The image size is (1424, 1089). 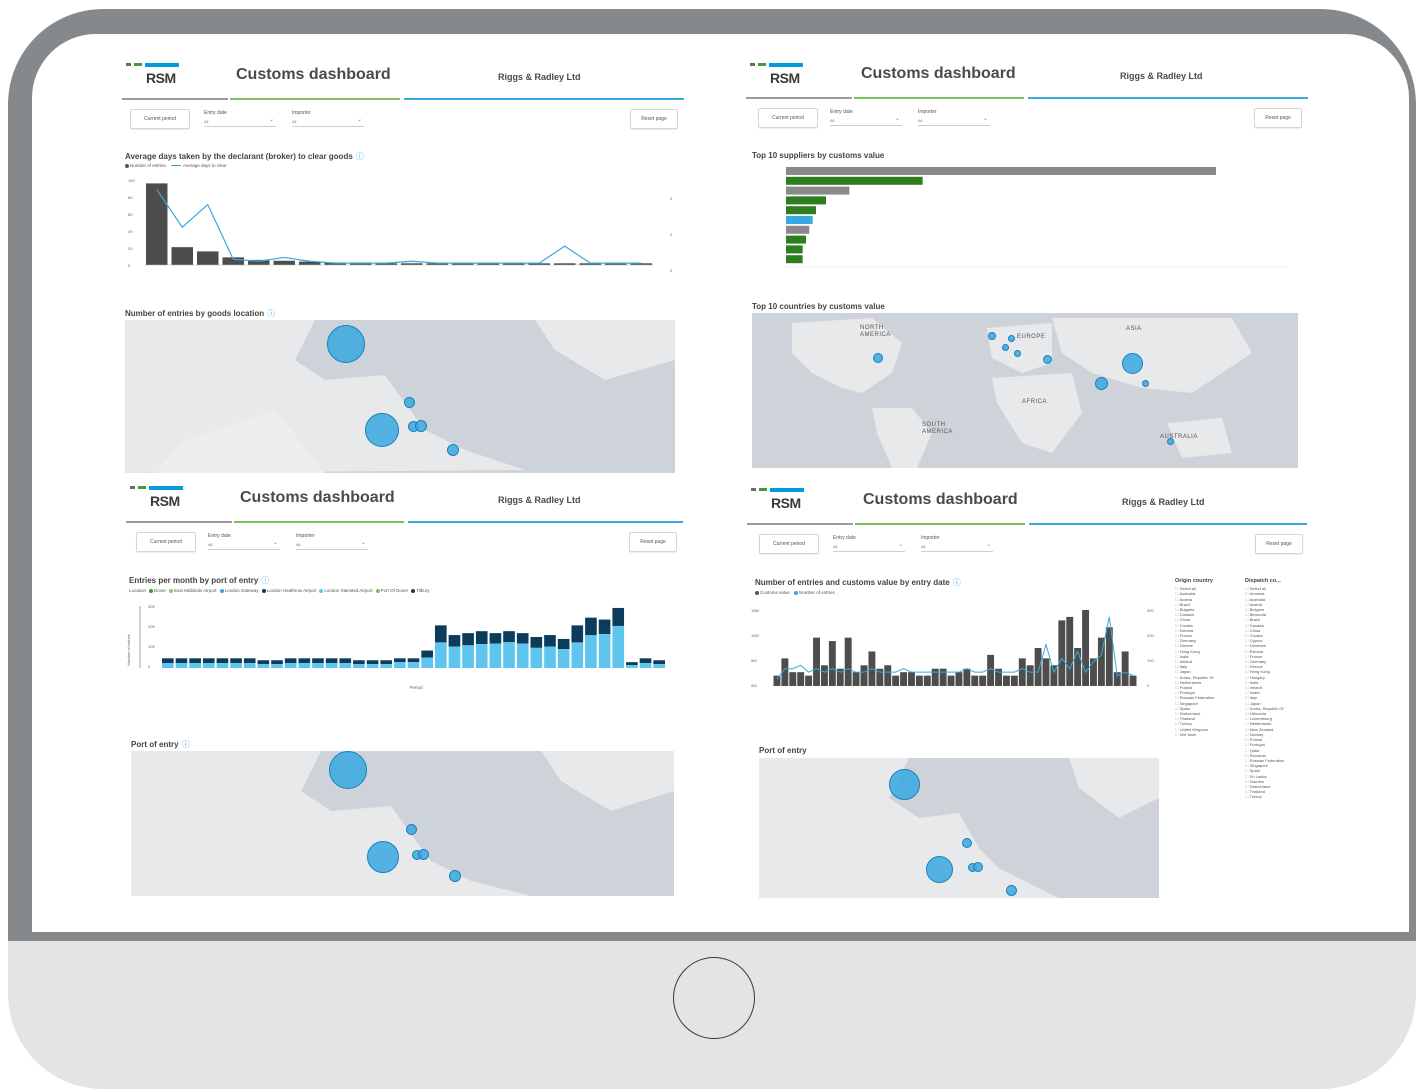 I want to click on dashboard-header: RSM Customs dashboard Riggs & Radley Ltd, so click(x=412, y=79).